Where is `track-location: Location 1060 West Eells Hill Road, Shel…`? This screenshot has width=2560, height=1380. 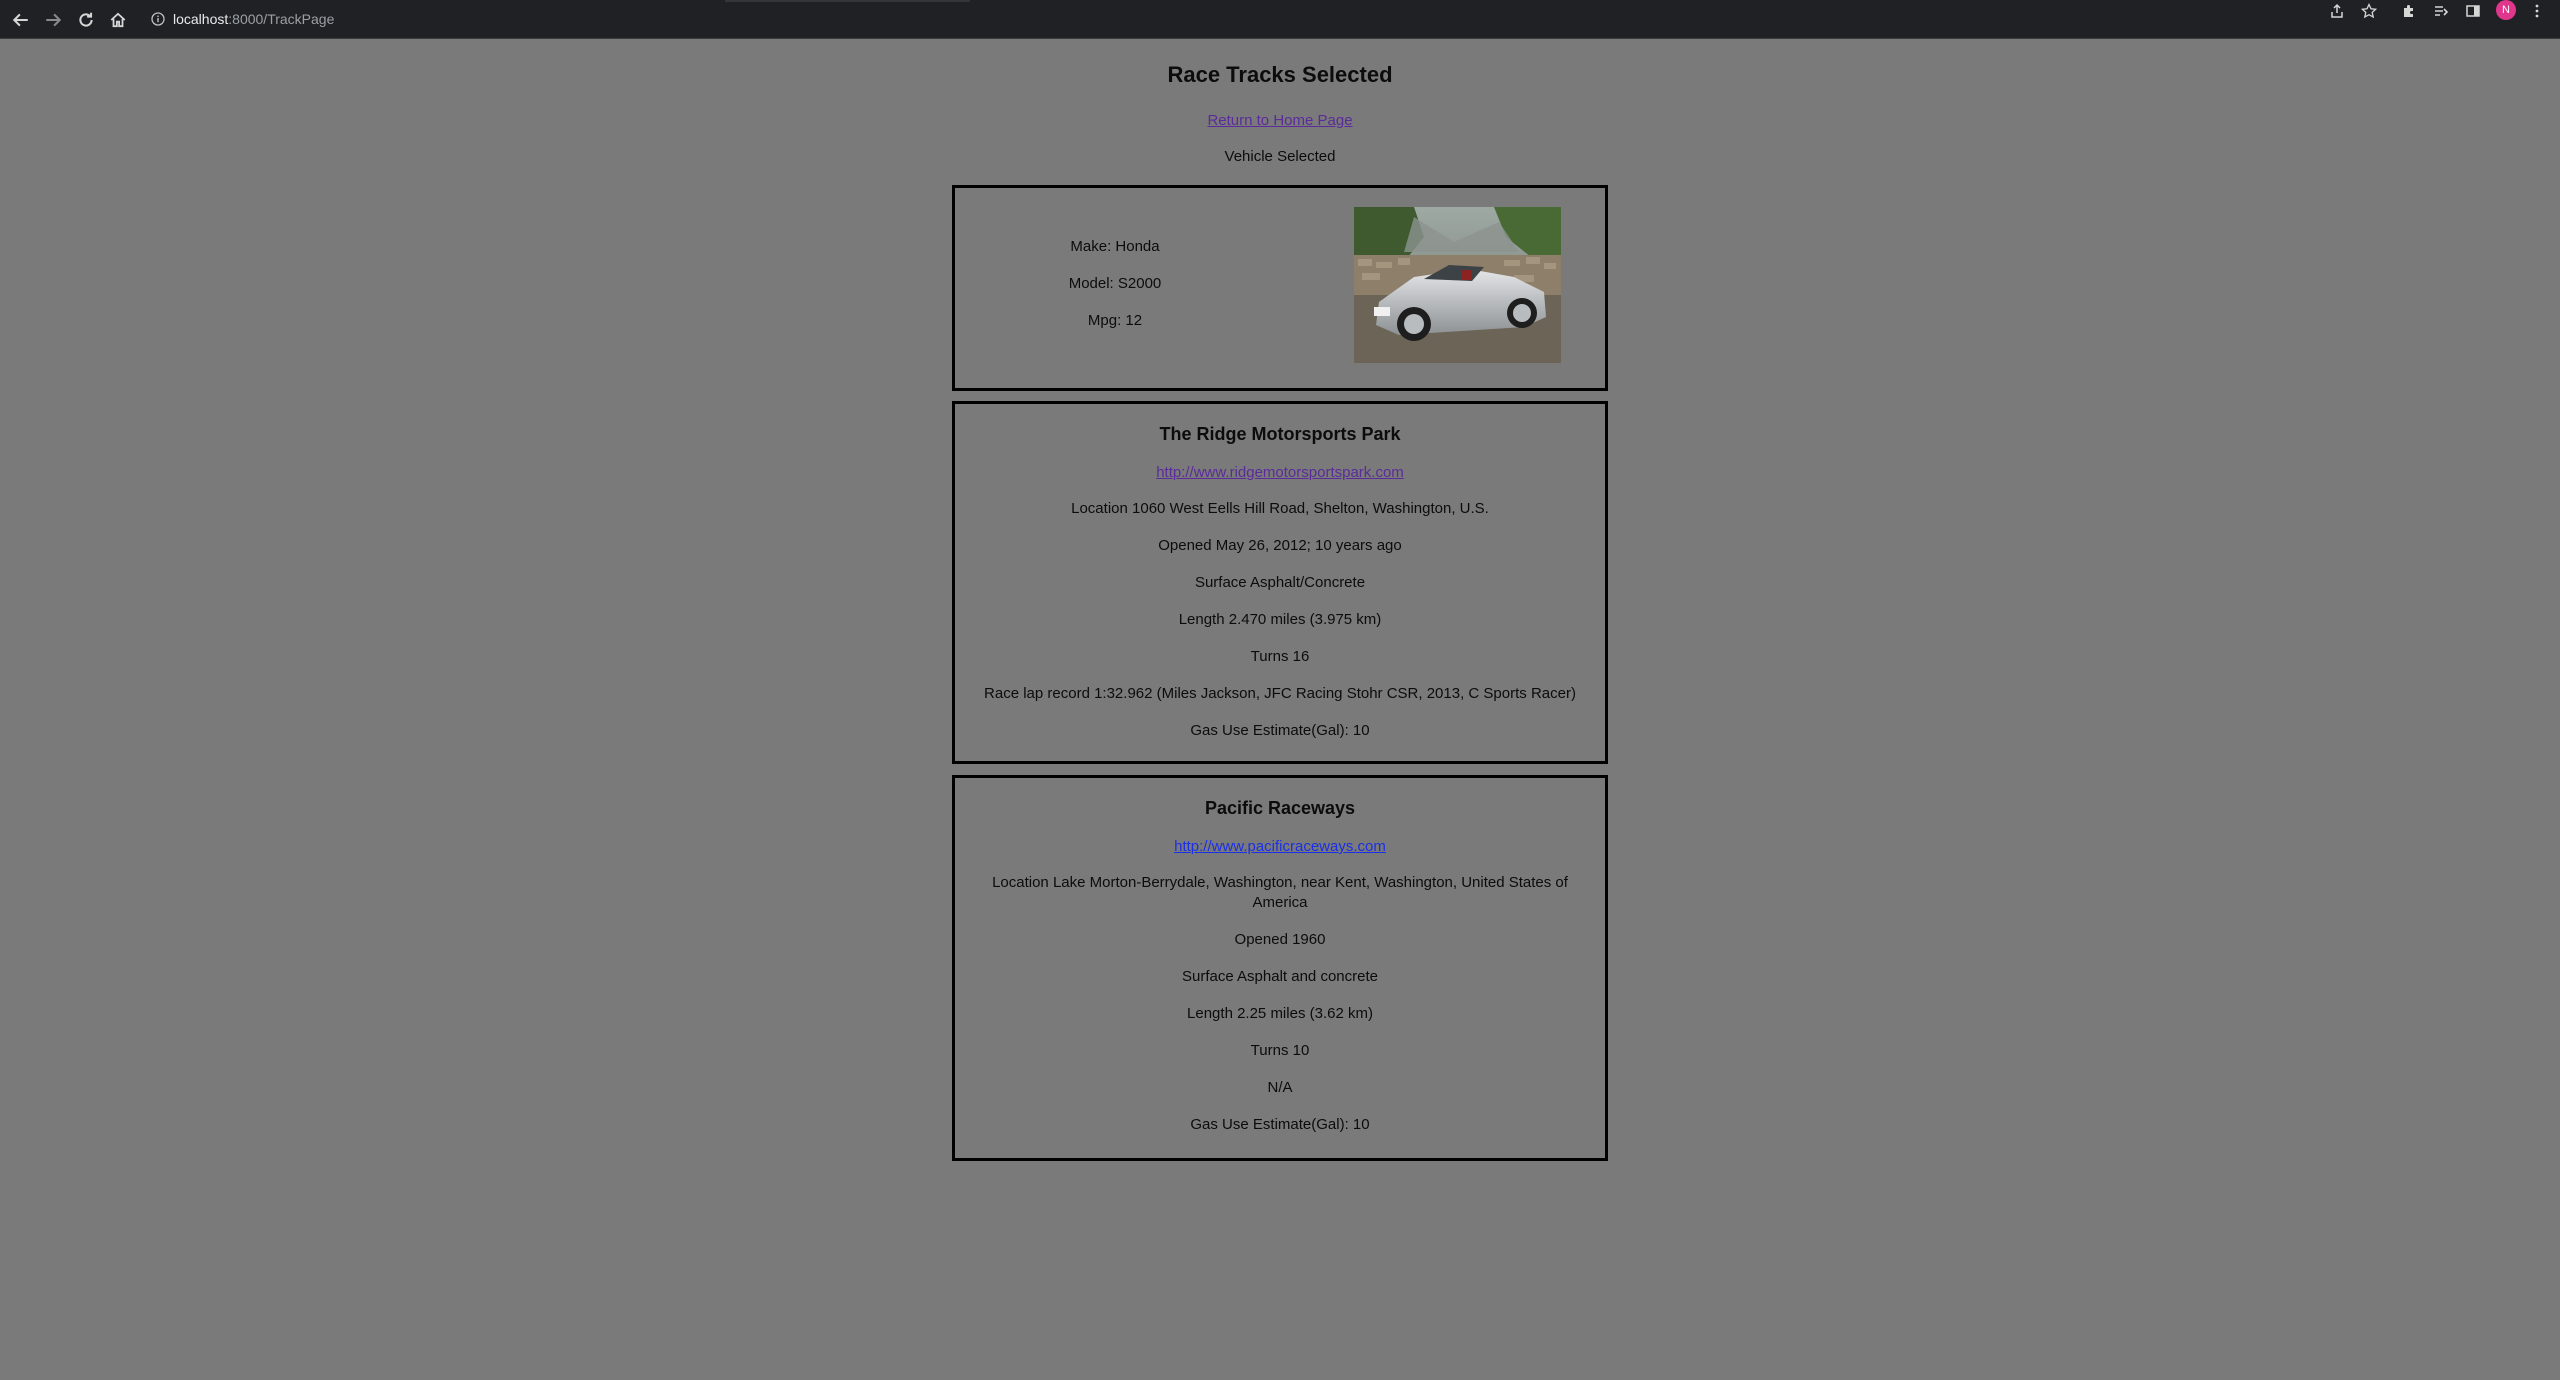 track-location: Location 1060 West Eells Hill Road, Shel… is located at coordinates (1280, 508).